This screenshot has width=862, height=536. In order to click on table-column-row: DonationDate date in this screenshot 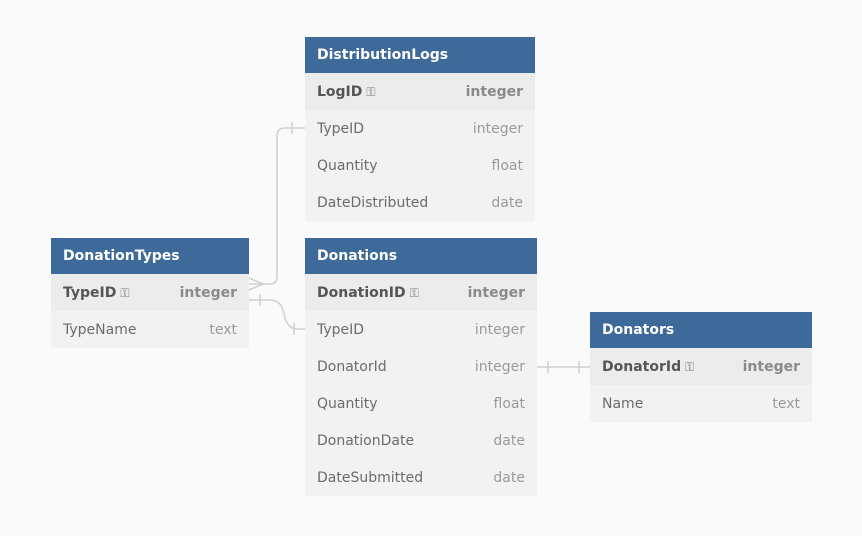, I will do `click(421, 440)`.